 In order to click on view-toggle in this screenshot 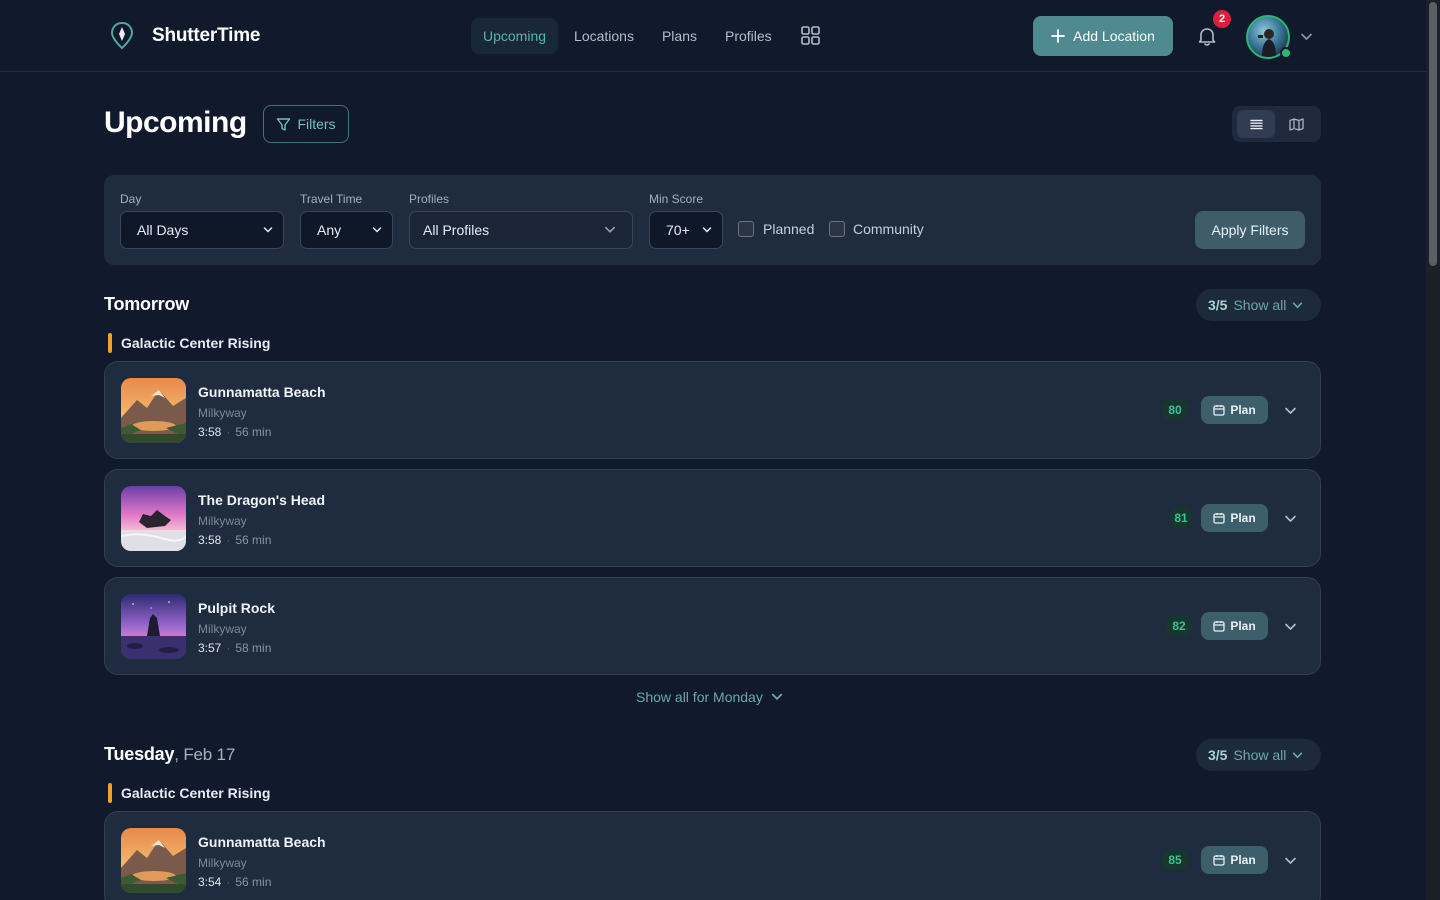, I will do `click(1276, 124)`.